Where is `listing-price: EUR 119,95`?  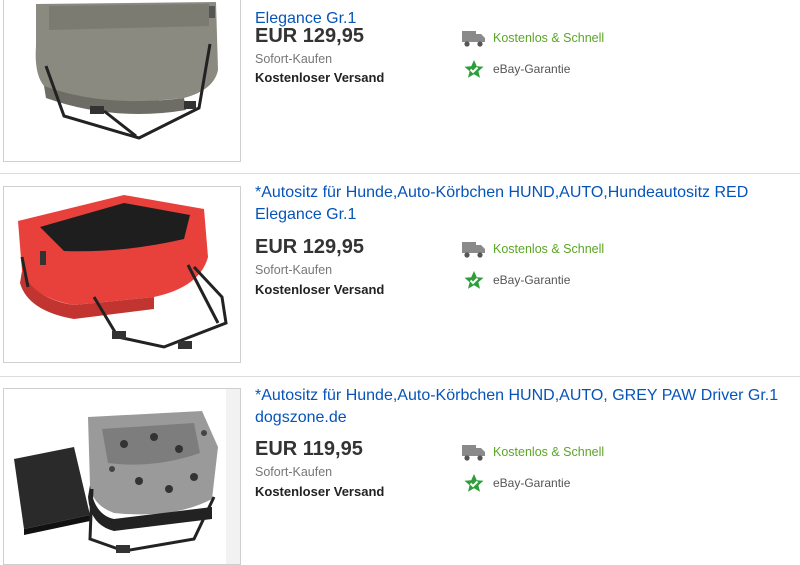
listing-price: EUR 119,95 is located at coordinates (309, 449).